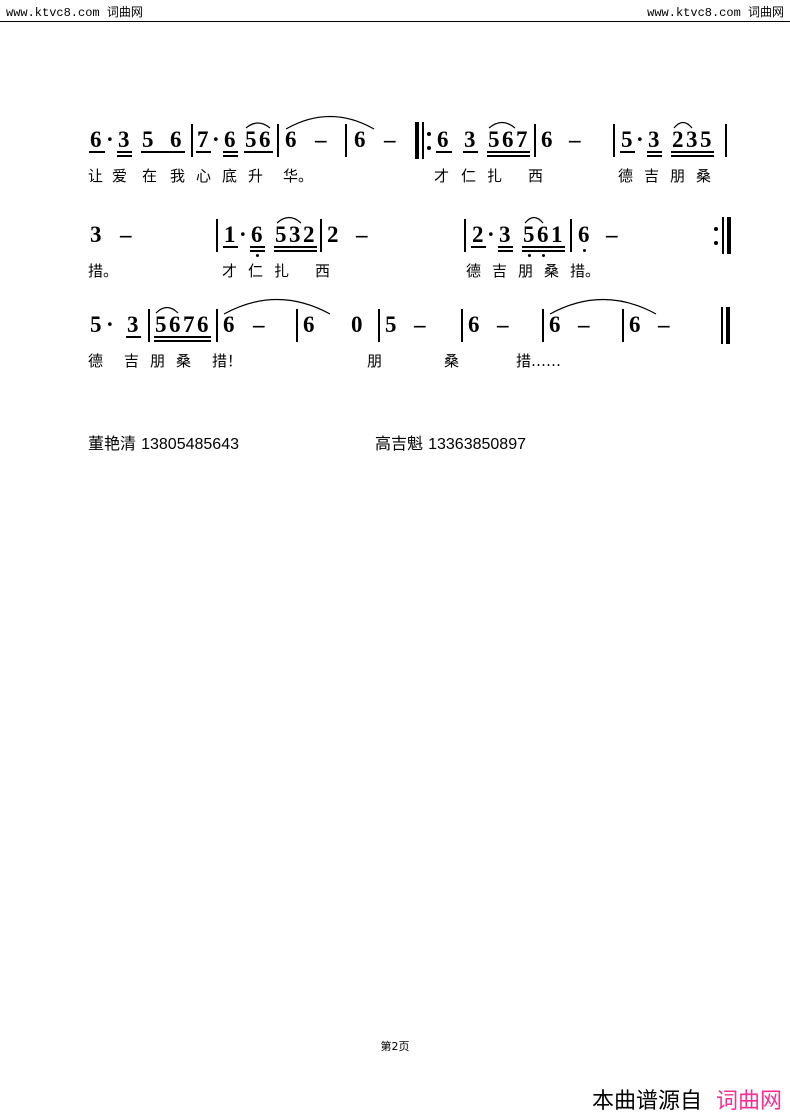 Image resolution: width=790 pixels, height=1119 pixels. What do you see at coordinates (742, 1101) in the screenshot?
I see `source-brand: 词曲网` at bounding box center [742, 1101].